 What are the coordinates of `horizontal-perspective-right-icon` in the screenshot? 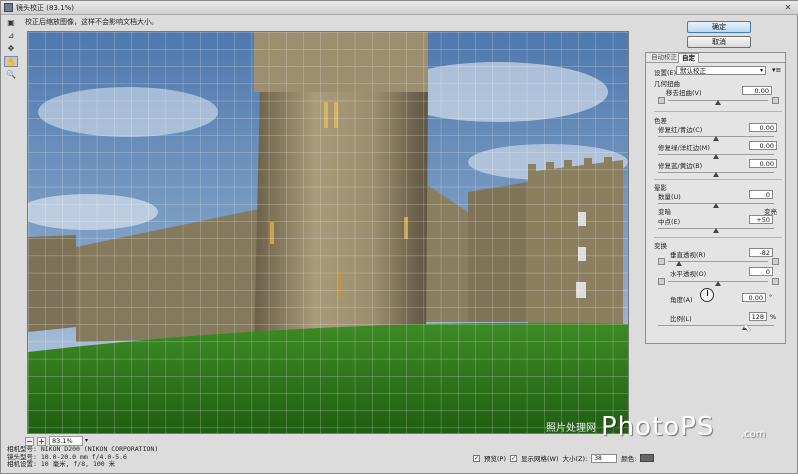 It's located at (775, 281).